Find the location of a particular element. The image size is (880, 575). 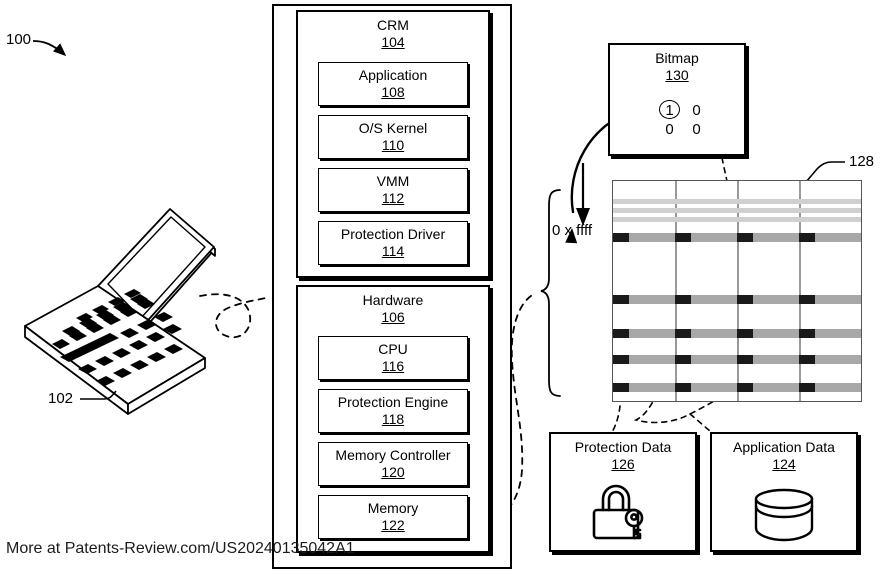

application-block: Application 108 is located at coordinates (393, 84).